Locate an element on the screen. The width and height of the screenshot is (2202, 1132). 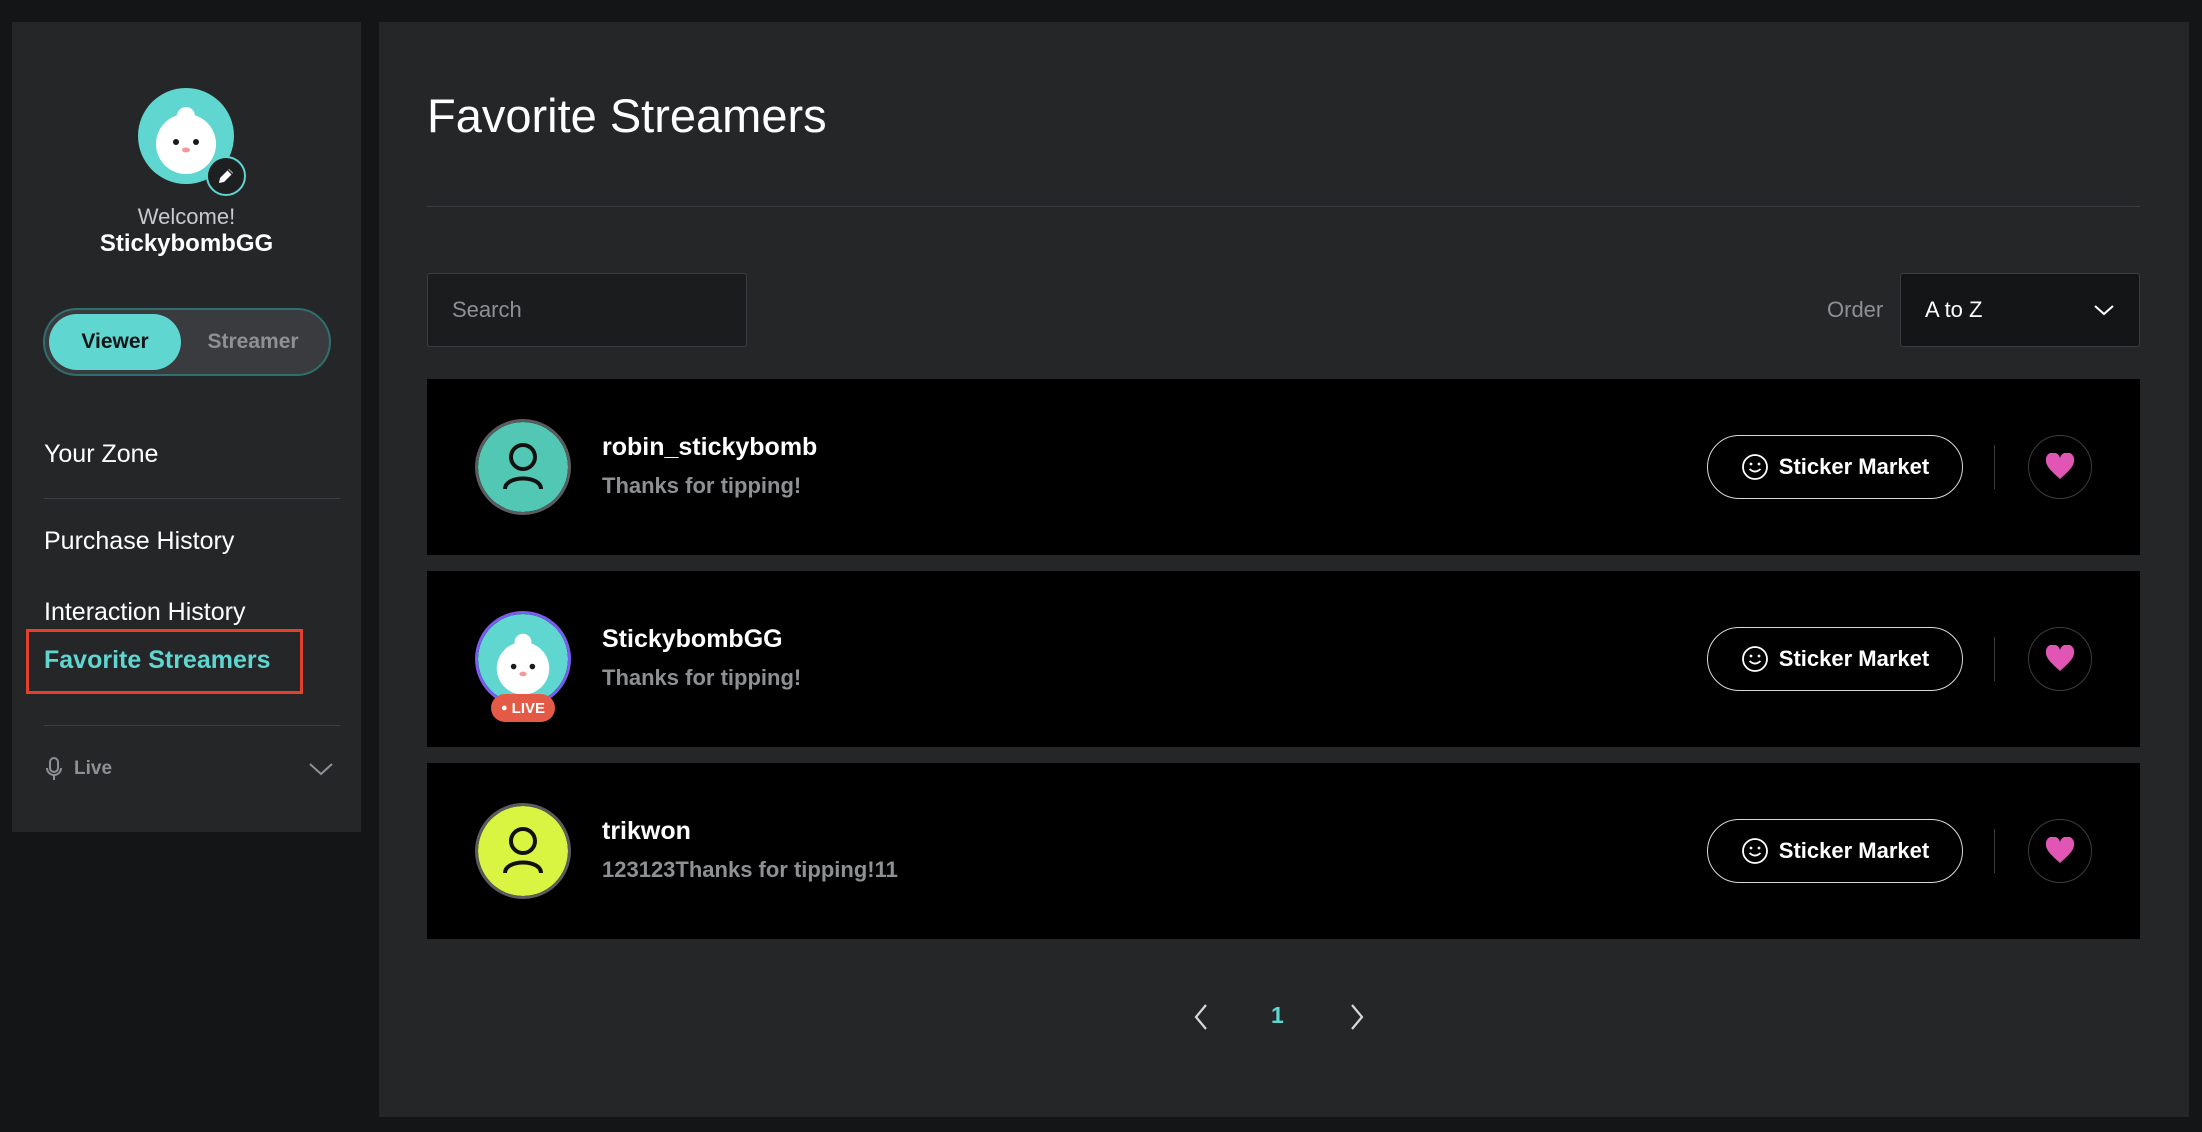
pagination: 1 is located at coordinates (1284, 1016).